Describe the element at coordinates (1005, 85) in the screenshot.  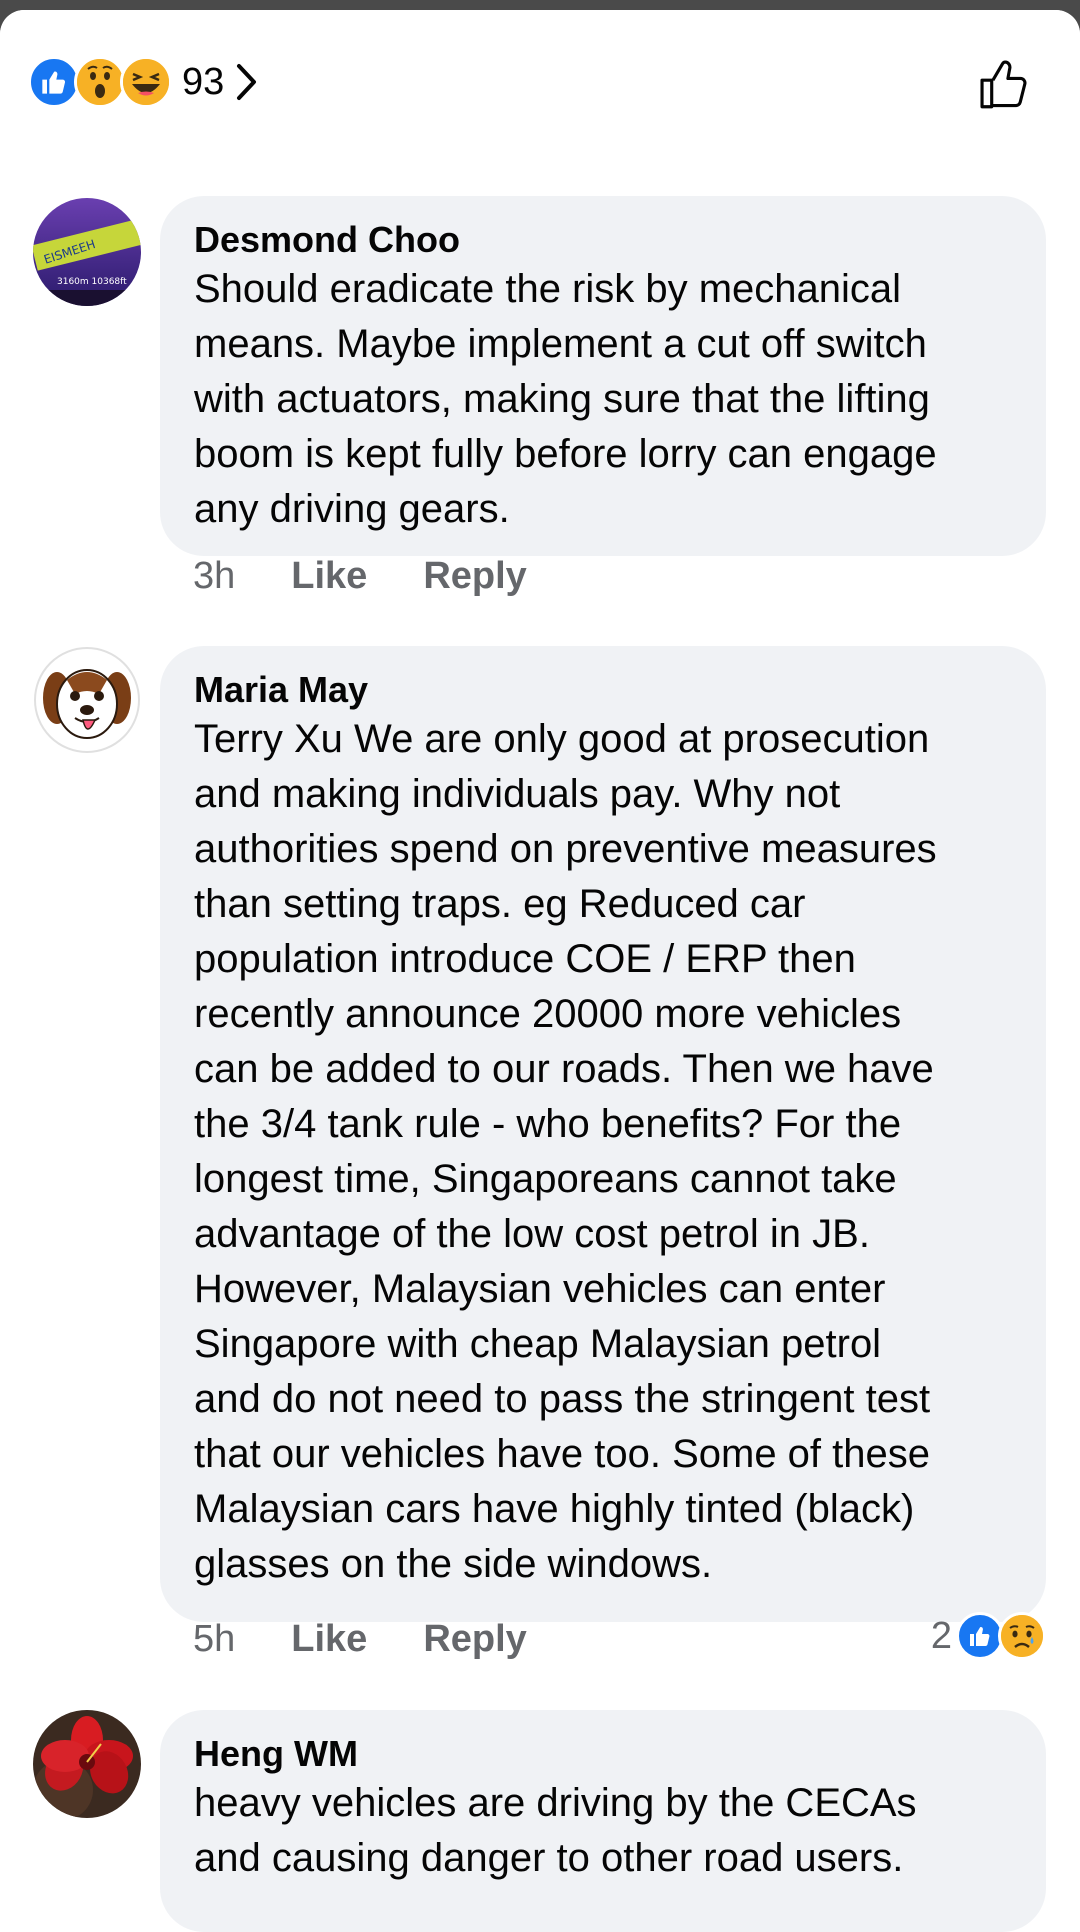
I see `thumbs-up-outline-icon` at that location.